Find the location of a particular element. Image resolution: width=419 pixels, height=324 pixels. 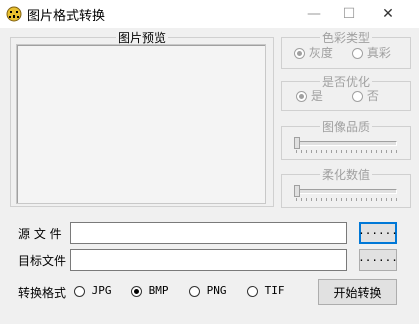

target-file-input is located at coordinates (208, 260).